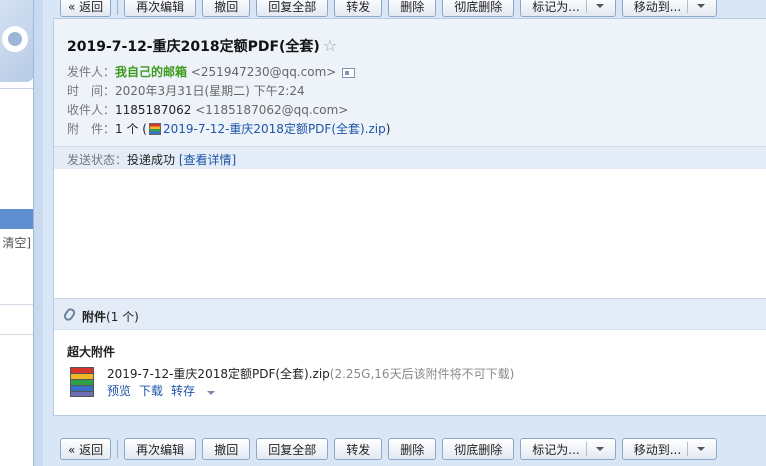 The width and height of the screenshot is (766, 466). I want to click on attachment-label: 附 件：, so click(91, 129).